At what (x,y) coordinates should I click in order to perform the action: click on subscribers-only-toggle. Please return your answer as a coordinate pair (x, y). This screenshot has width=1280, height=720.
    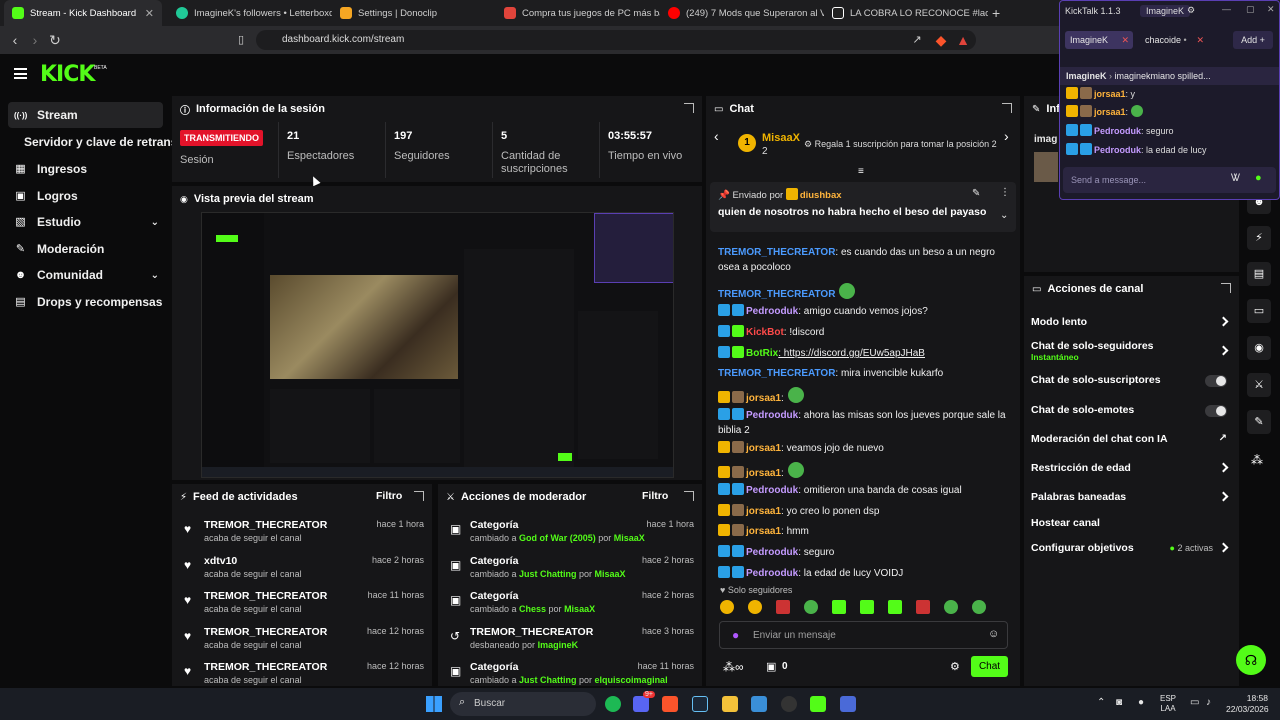
    Looking at the image, I should click on (1216, 381).